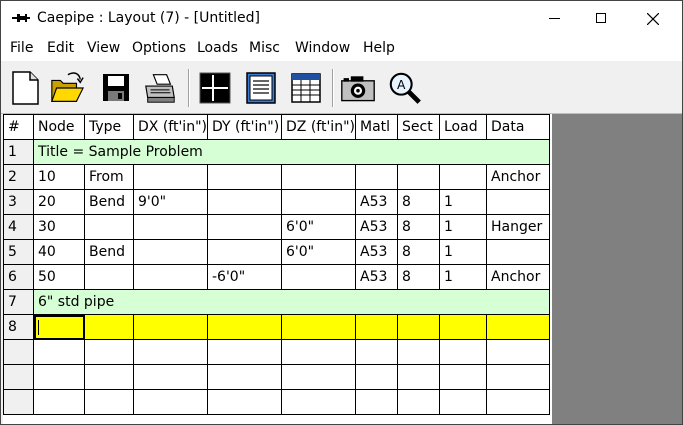 The image size is (683, 425). Describe the element at coordinates (358, 88) in the screenshot. I see `camera-icon` at that location.